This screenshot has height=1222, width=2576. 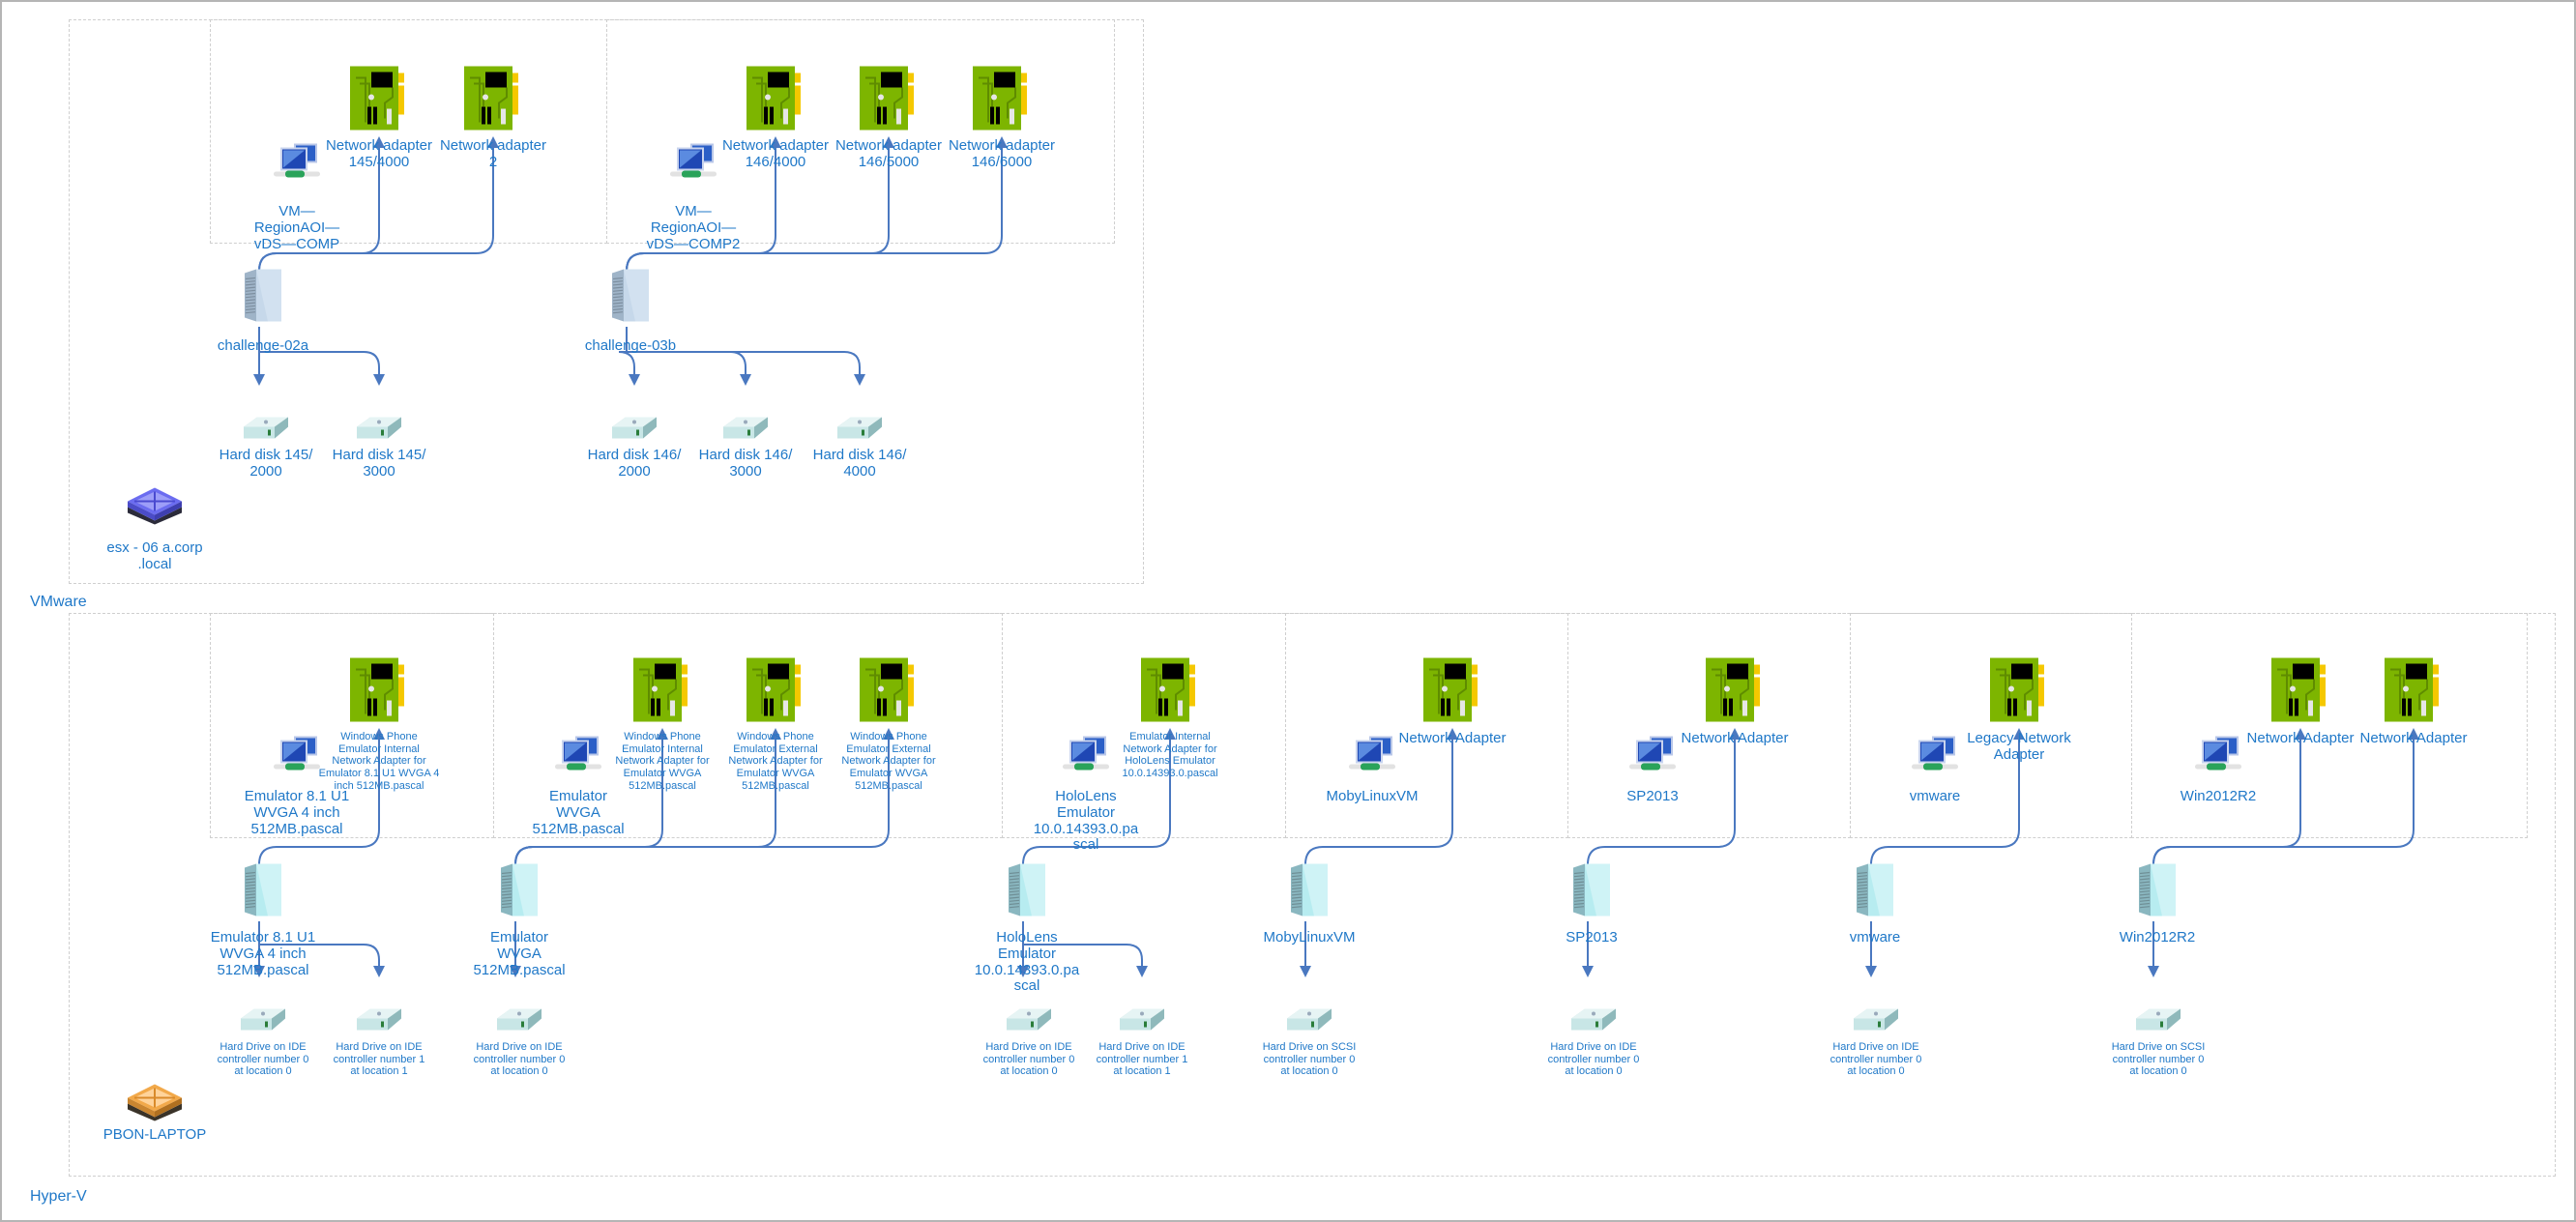 I want to click on vmware-host-label: esx - 06 a.corp .local, so click(x=154, y=556).